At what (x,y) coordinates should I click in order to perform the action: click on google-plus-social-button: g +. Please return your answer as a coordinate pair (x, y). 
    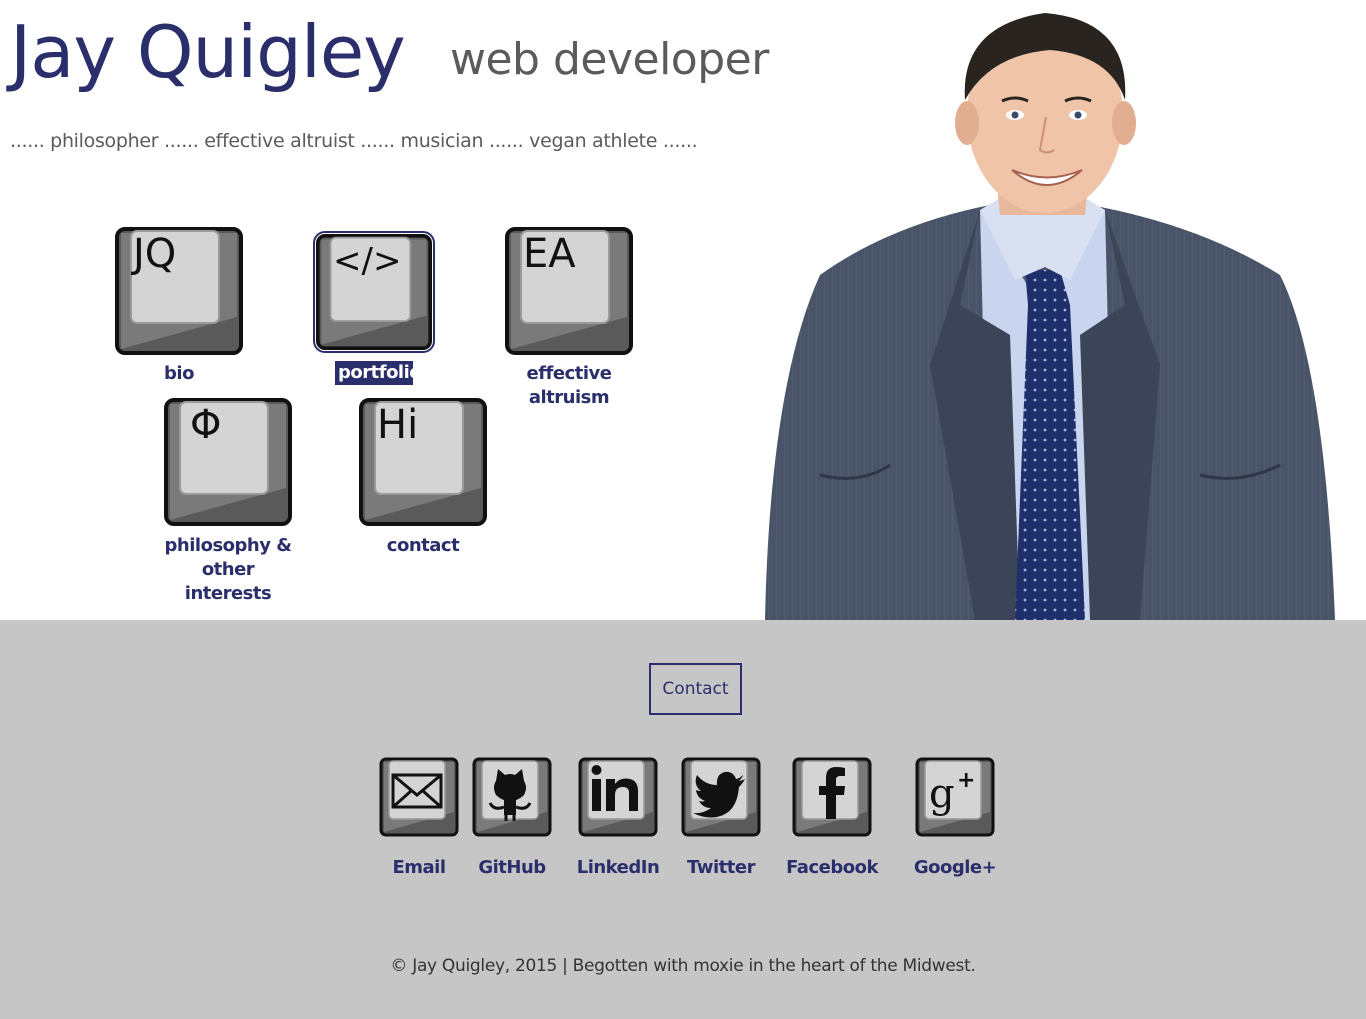
    Looking at the image, I should click on (955, 797).